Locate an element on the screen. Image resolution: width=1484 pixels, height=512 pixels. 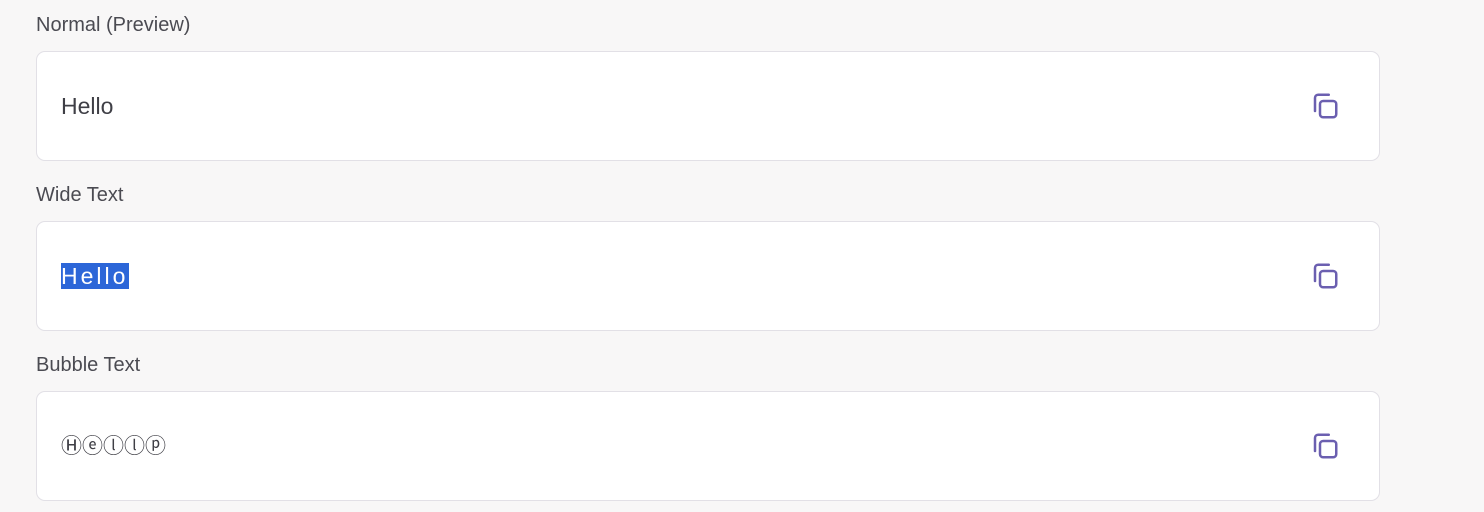
output-text-bubble: Ⓗⓔⓛⓛⓟ is located at coordinates (113, 446).